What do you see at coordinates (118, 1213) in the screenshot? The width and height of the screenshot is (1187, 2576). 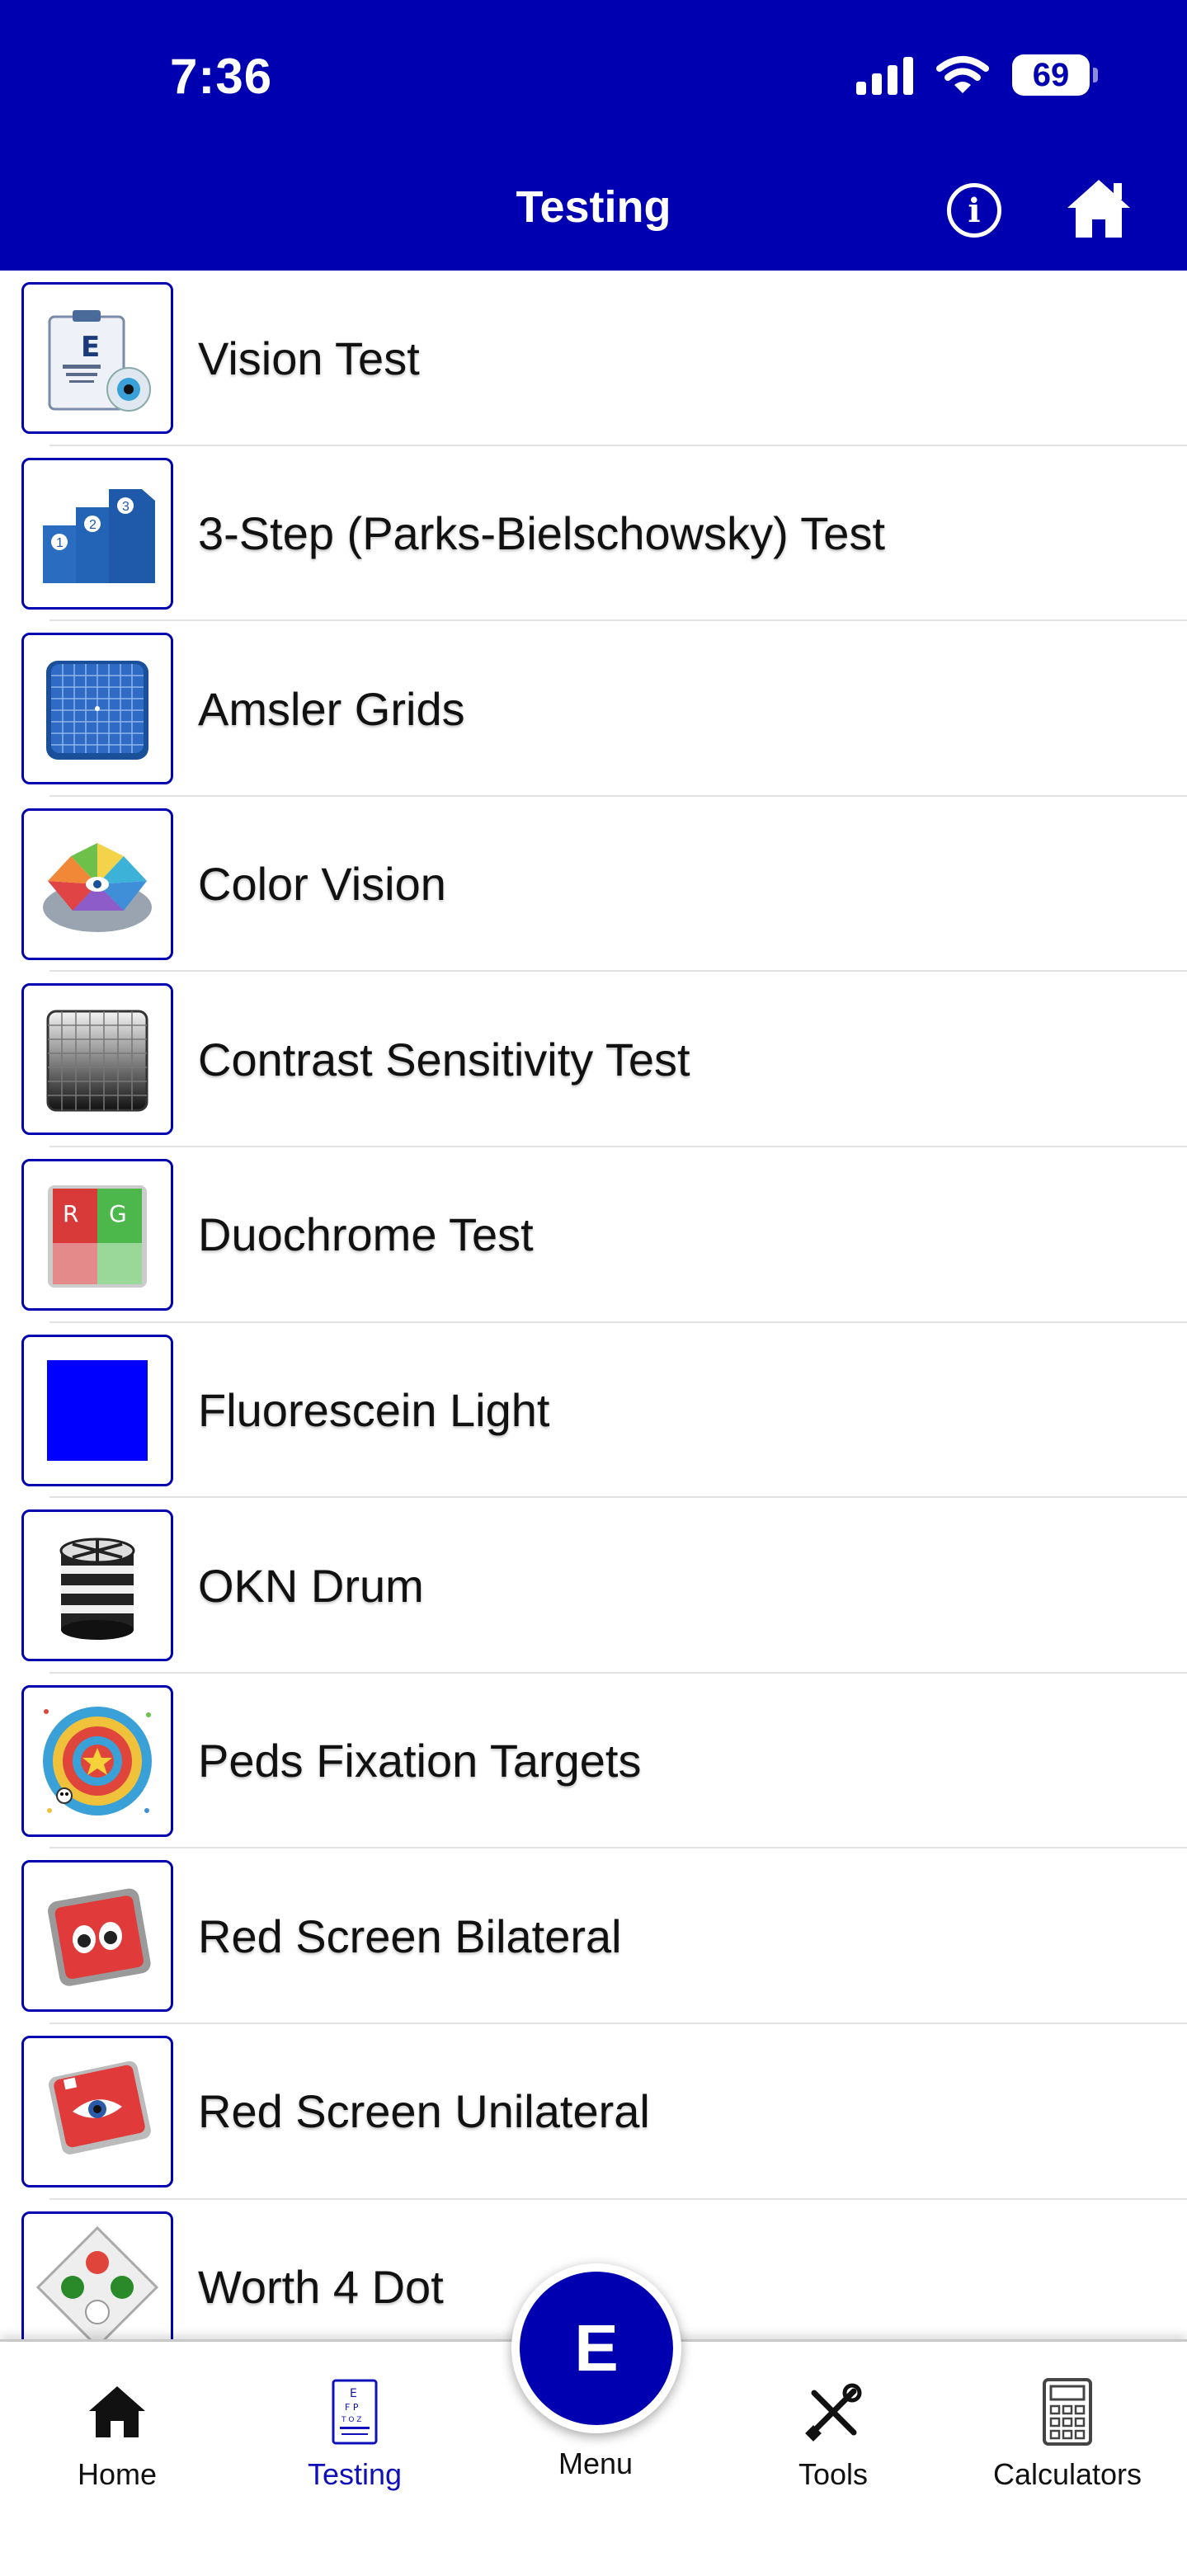 I see `duochrome-g-letter: G` at bounding box center [118, 1213].